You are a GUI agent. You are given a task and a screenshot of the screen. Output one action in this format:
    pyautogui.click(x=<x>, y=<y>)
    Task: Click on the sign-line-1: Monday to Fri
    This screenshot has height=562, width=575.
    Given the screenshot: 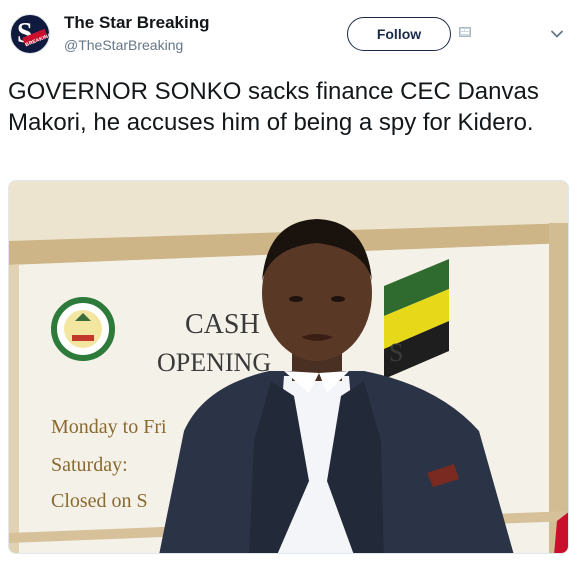 What is the action you would take?
    pyautogui.click(x=109, y=427)
    